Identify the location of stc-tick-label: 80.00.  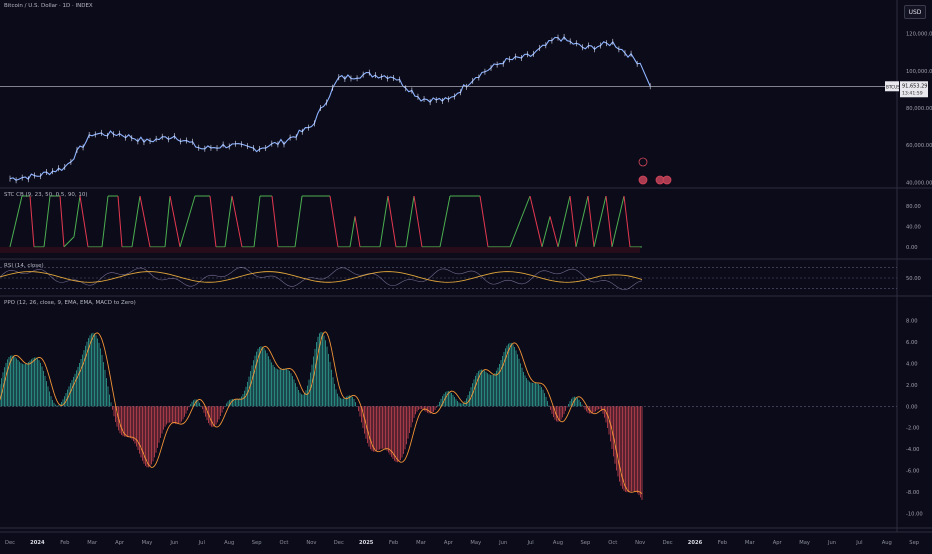
(913, 207).